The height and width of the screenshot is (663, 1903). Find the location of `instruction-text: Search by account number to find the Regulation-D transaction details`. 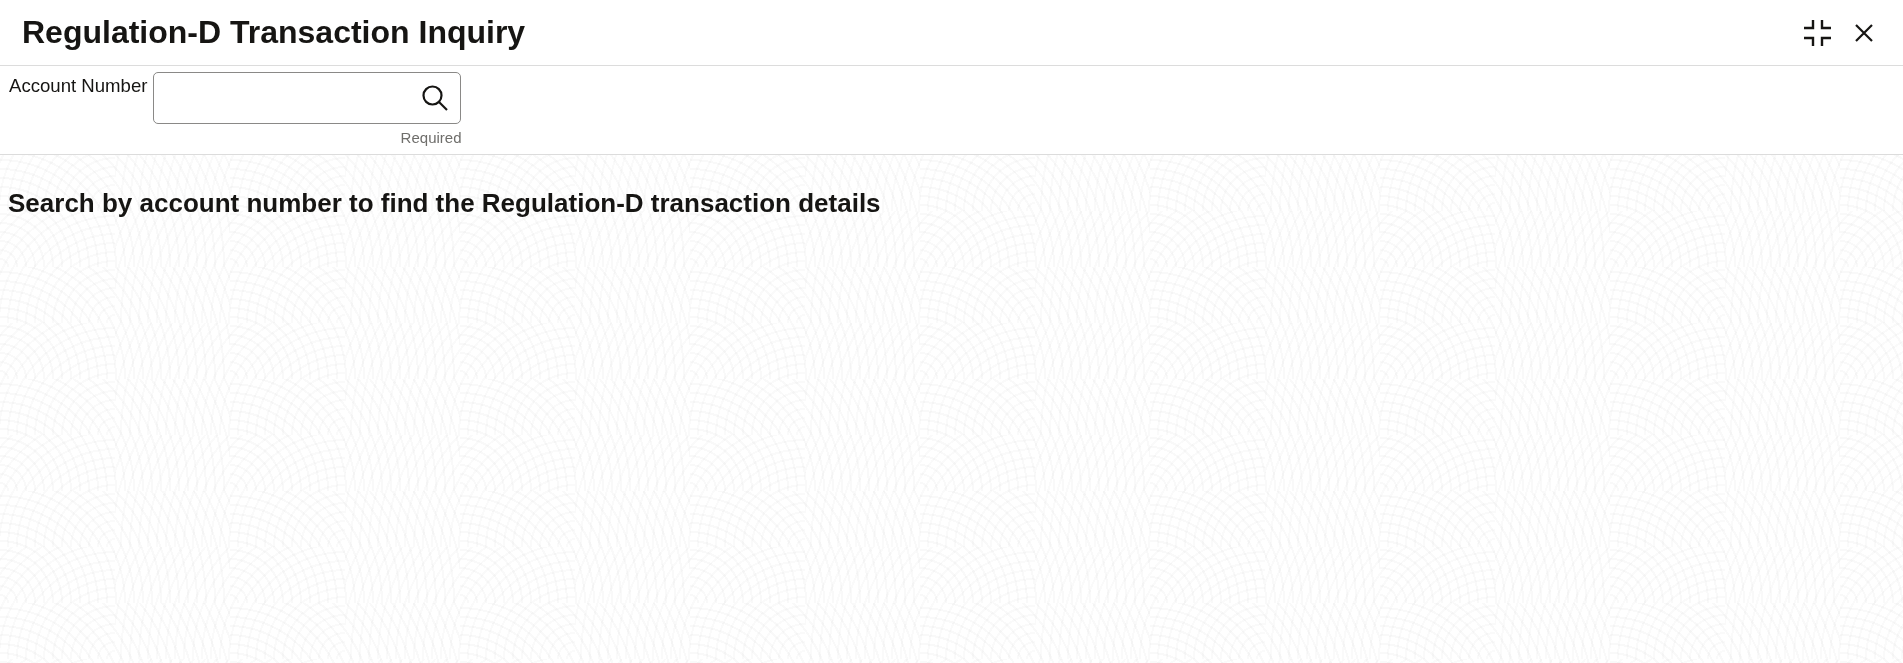

instruction-text: Search by account number to find the Regulation-D transaction details is located at coordinates (444, 203).